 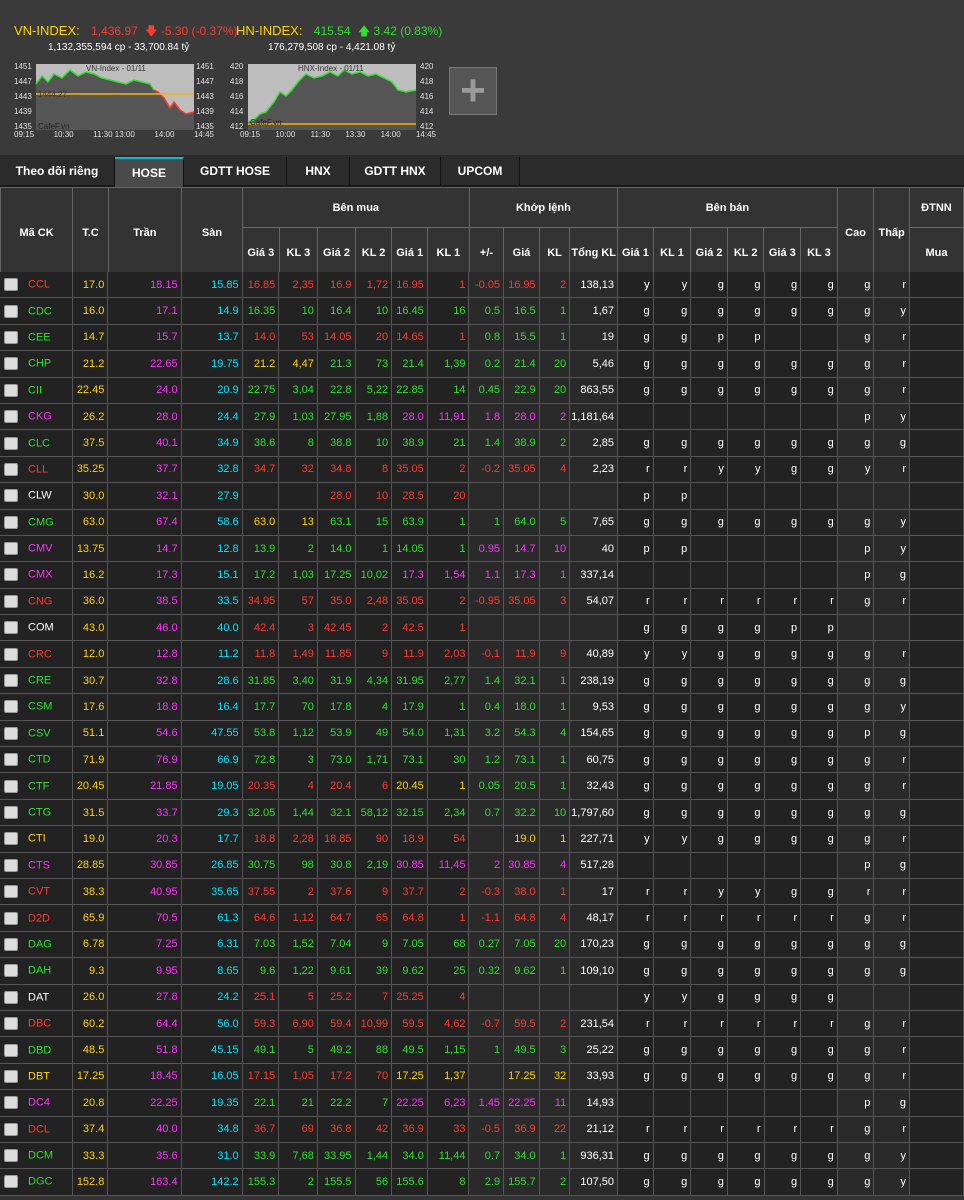 What do you see at coordinates (36, 549) in the screenshot?
I see `symbol-cell: CMV` at bounding box center [36, 549].